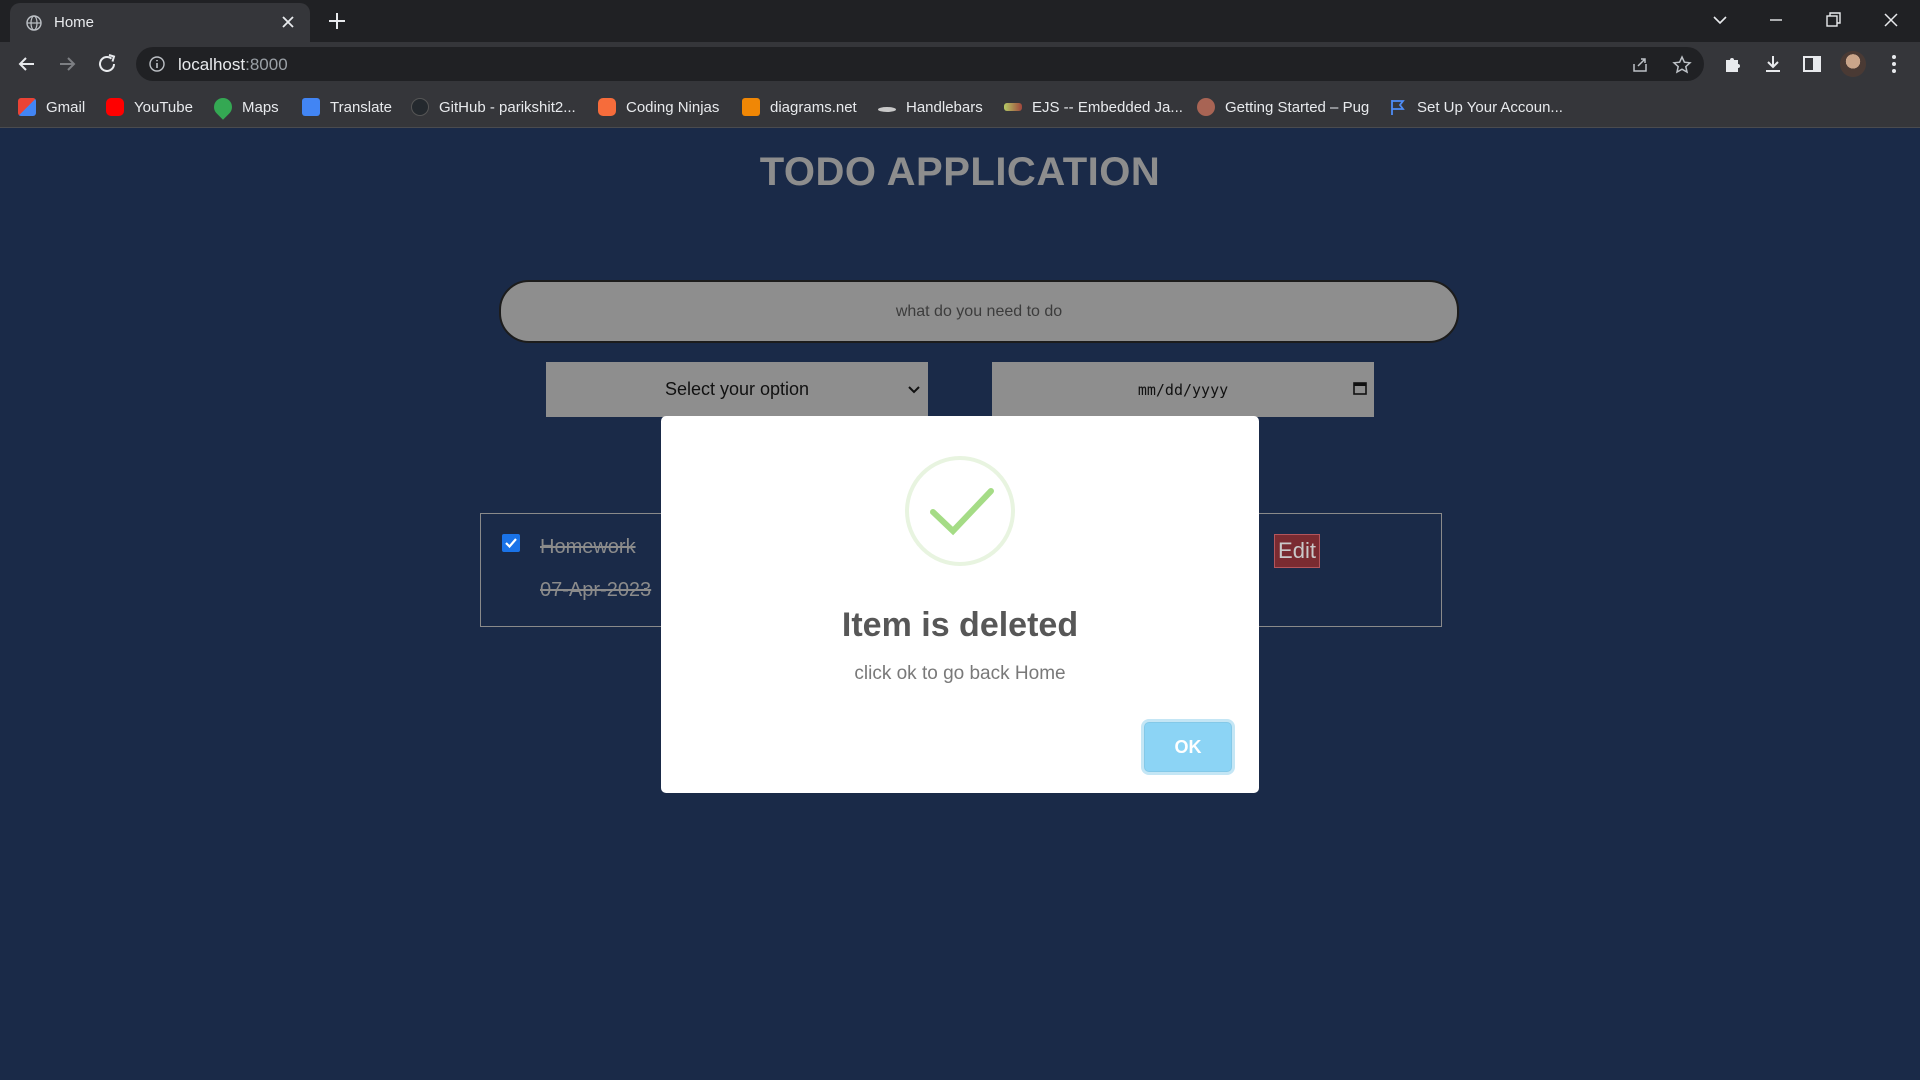 The height and width of the screenshot is (1080, 1920). I want to click on bookmark-gmail: Gmail, so click(51, 107).